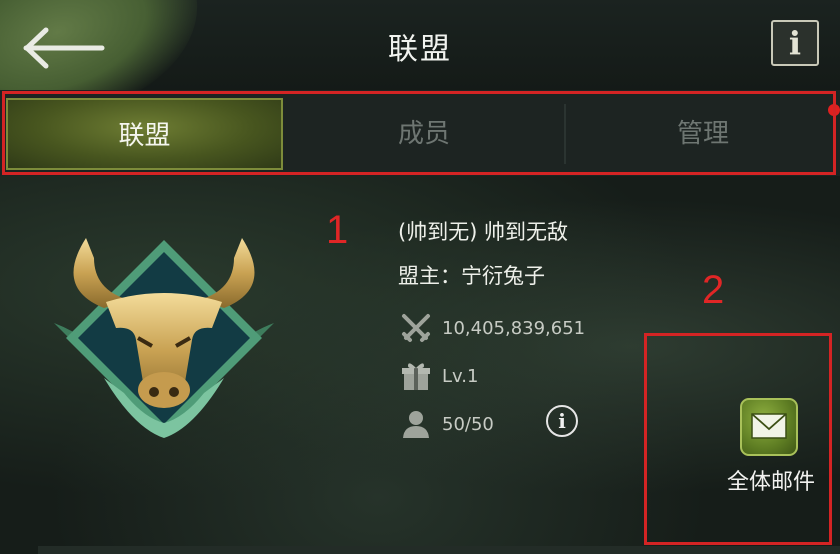  What do you see at coordinates (713, 290) in the screenshot?
I see `annotation-marker-2: 2` at bounding box center [713, 290].